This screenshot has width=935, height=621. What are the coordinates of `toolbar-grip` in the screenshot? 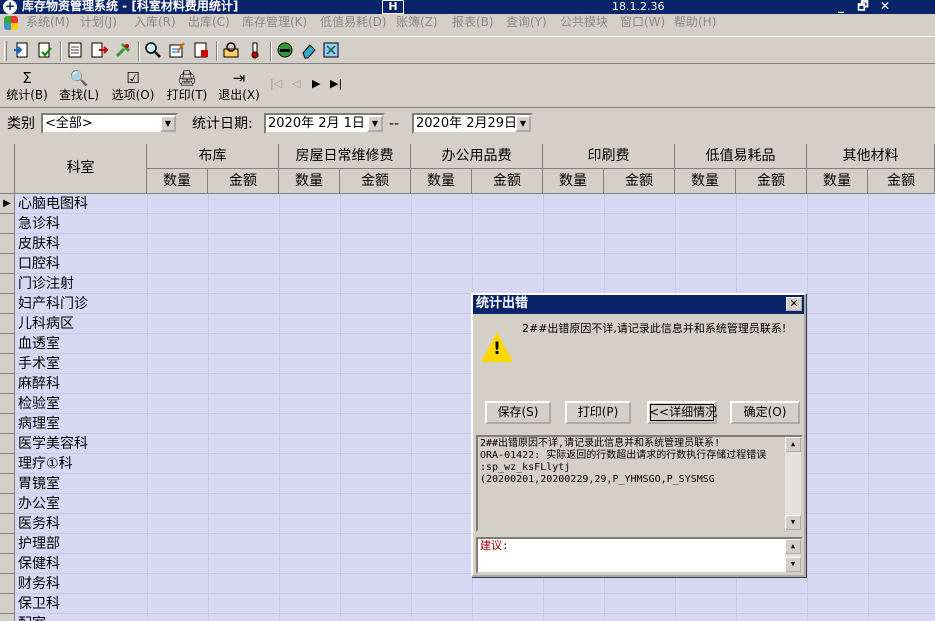 It's located at (5, 51).